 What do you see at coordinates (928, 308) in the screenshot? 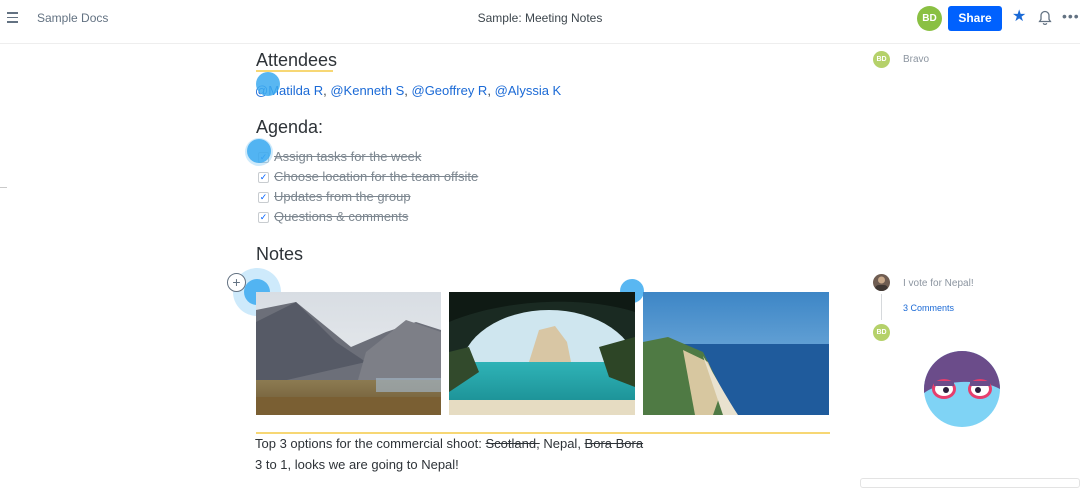
I see `comments-link: 3 Comments` at bounding box center [928, 308].